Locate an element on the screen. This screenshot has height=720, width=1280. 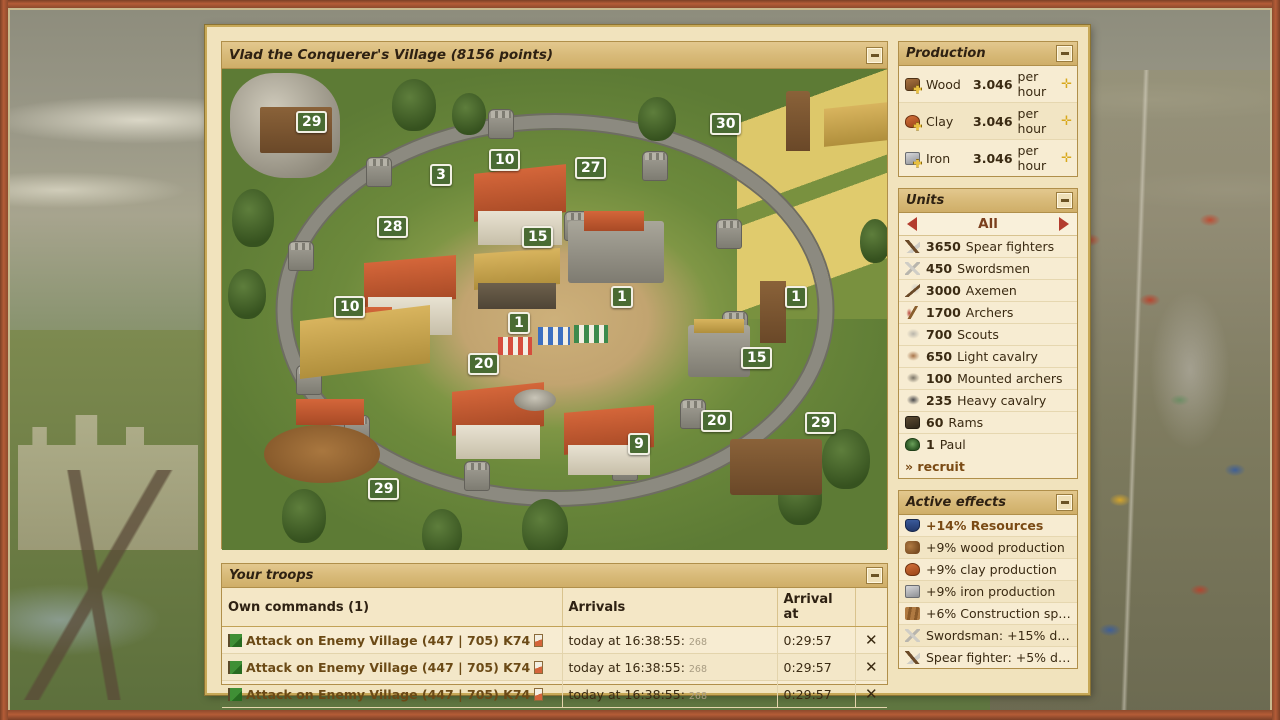
resource-unit: per hour is located at coordinates (1032, 158).